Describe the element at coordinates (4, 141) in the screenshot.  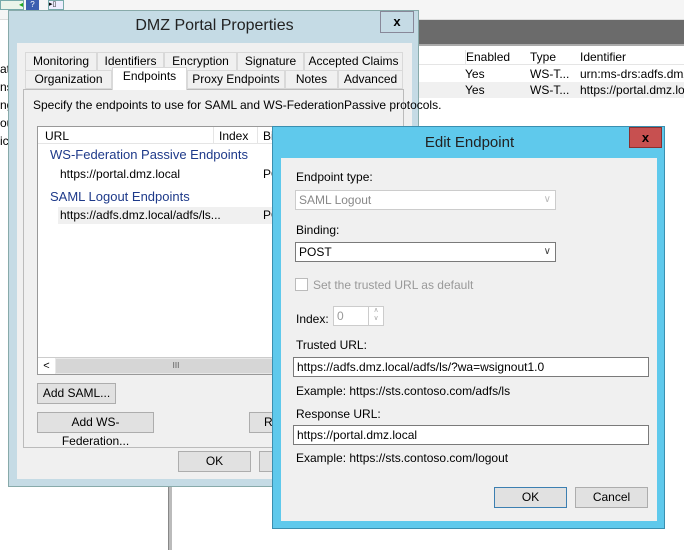
I see `fragment: ic` at that location.